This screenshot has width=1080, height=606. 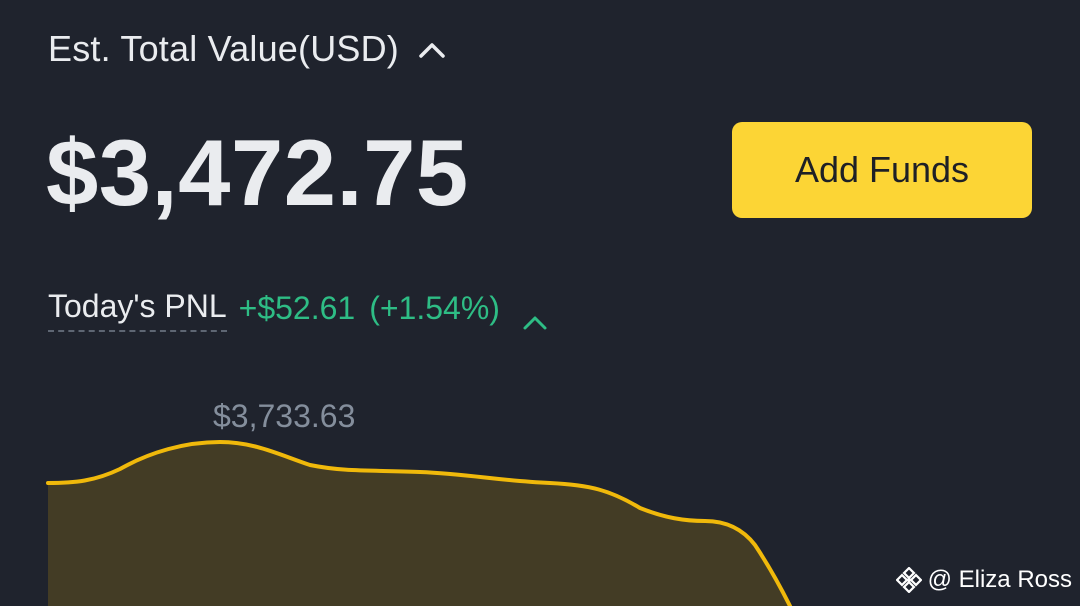 I want to click on todays-pnl-row: Today's PNL +$52.61 (+1.54%), so click(x=298, y=308).